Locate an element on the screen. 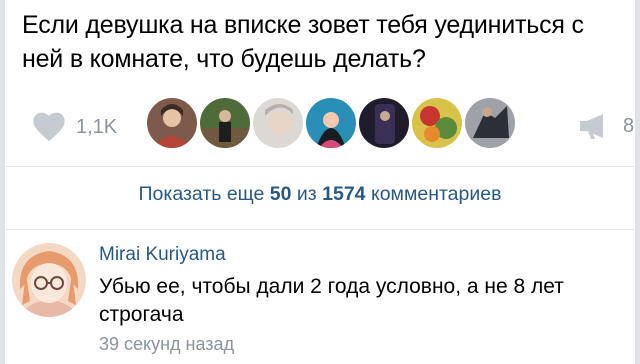  total-comments-count: 1574 is located at coordinates (344, 194).